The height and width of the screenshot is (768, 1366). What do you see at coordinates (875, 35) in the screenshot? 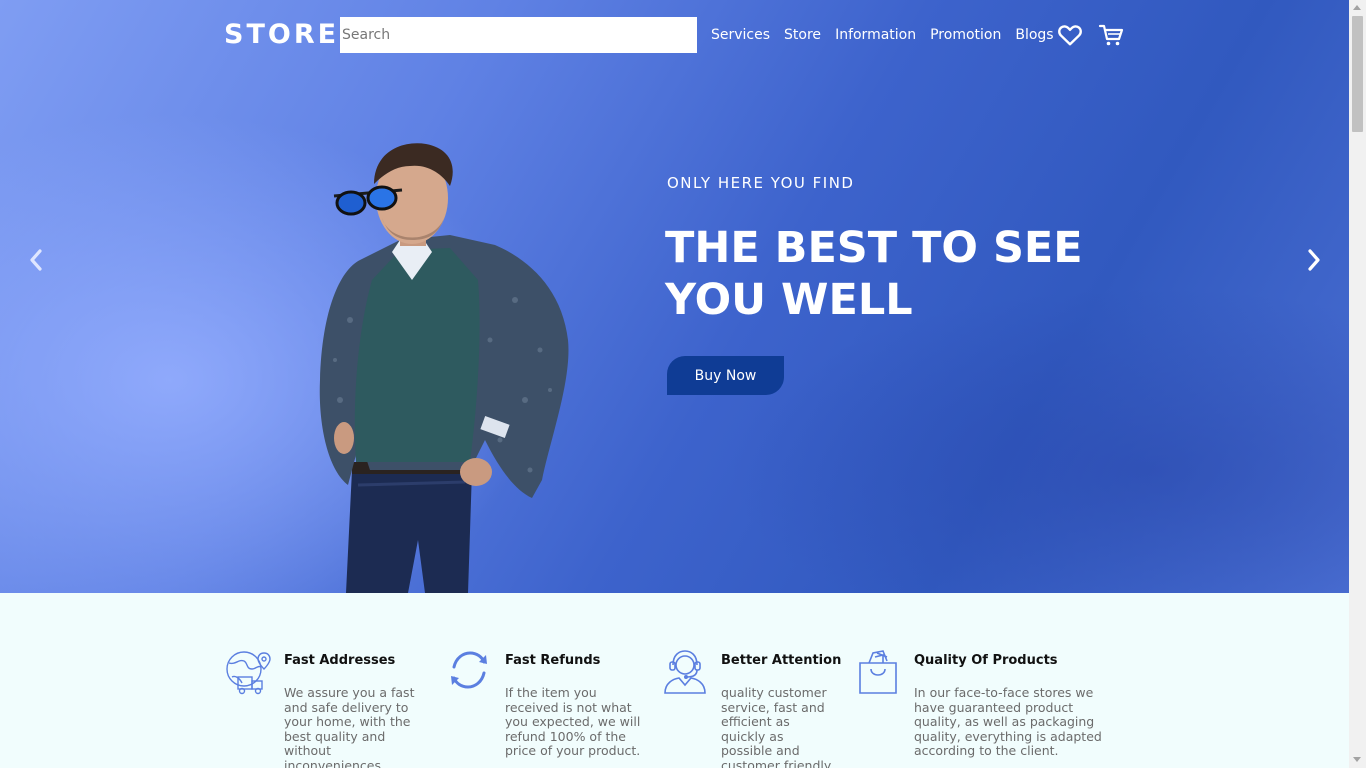
I see `nav-information: Information` at bounding box center [875, 35].